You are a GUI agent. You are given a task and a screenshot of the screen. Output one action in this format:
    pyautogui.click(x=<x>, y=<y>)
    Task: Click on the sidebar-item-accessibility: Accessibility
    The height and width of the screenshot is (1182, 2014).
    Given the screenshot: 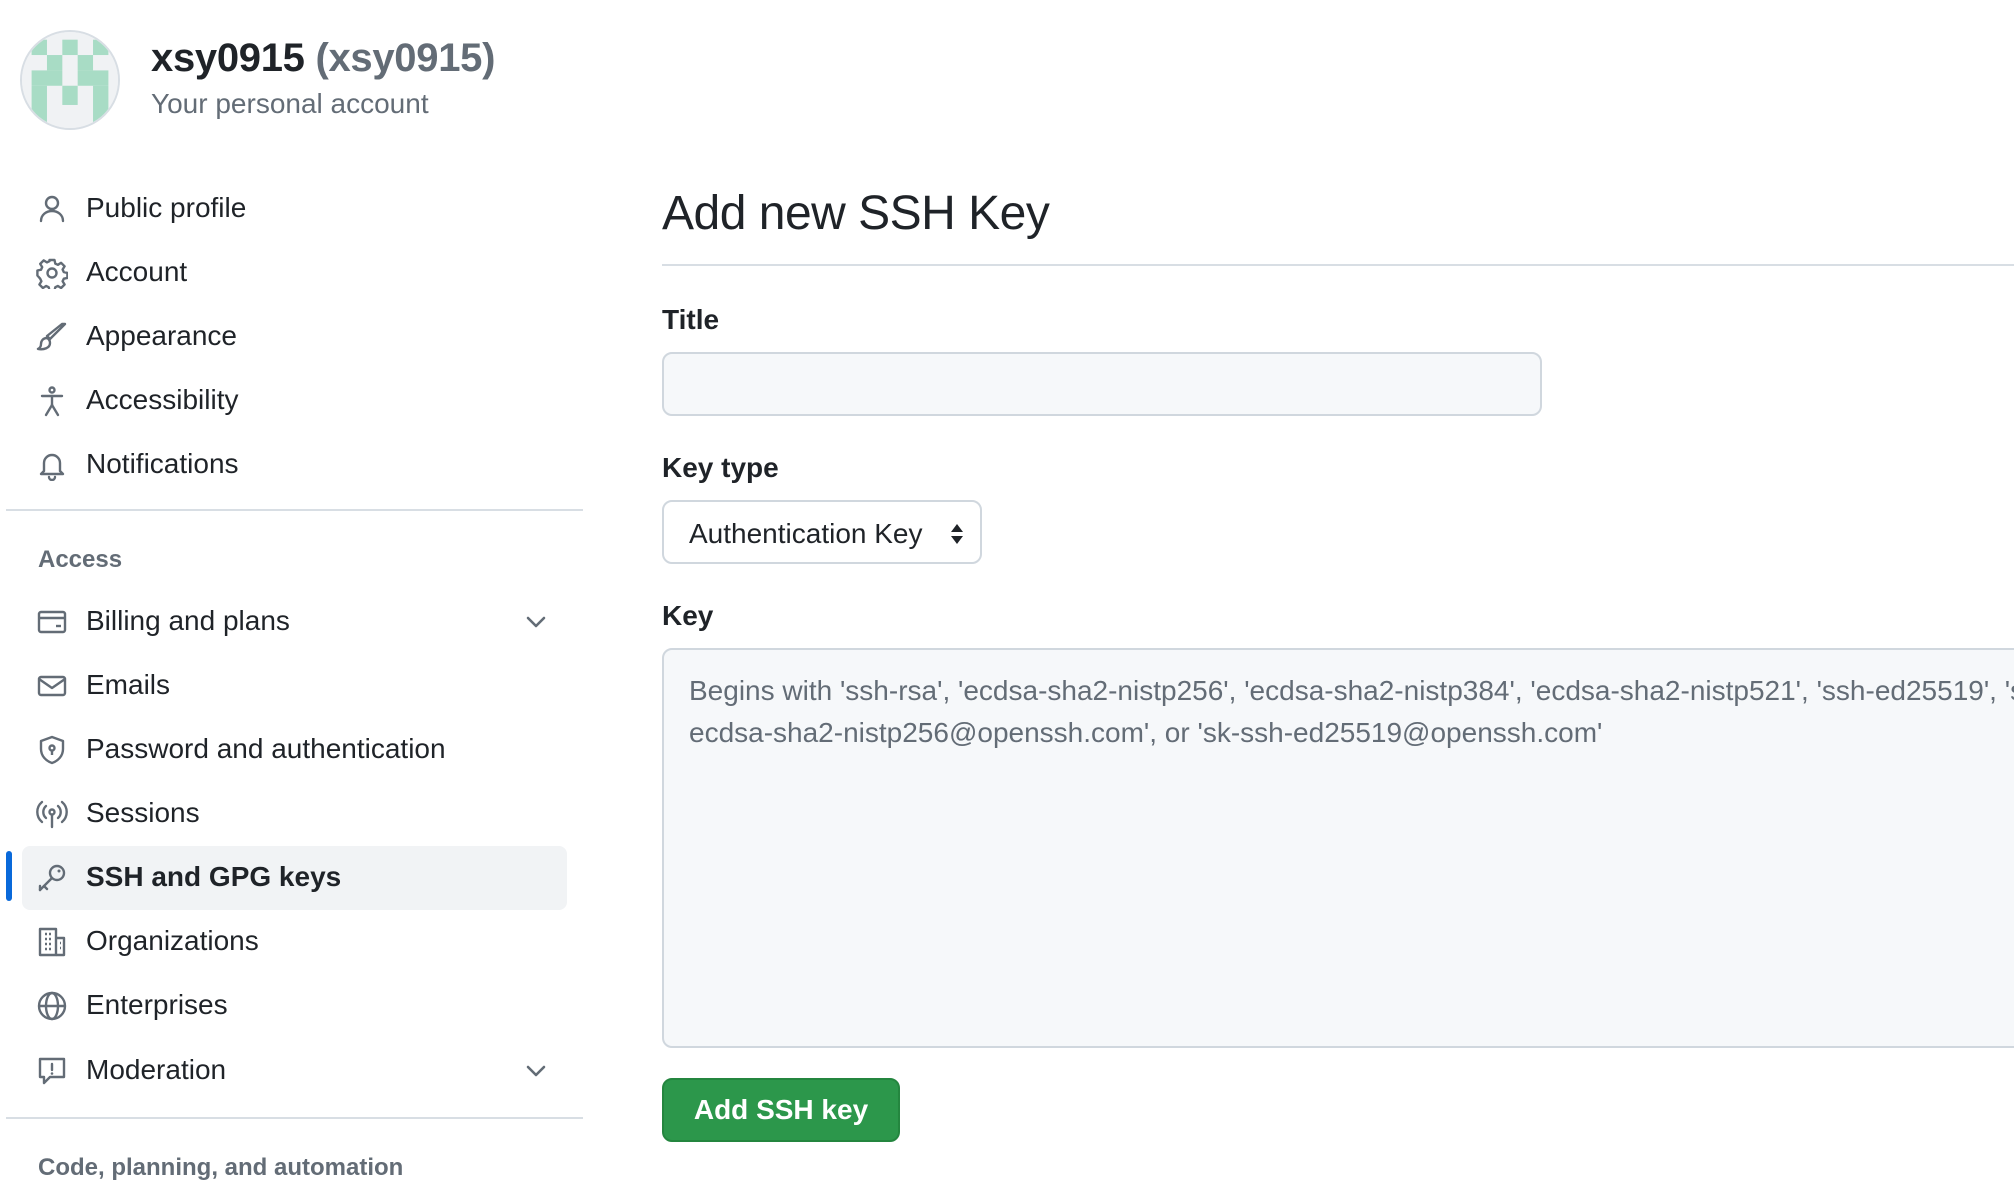 What is the action you would take?
    pyautogui.click(x=294, y=401)
    